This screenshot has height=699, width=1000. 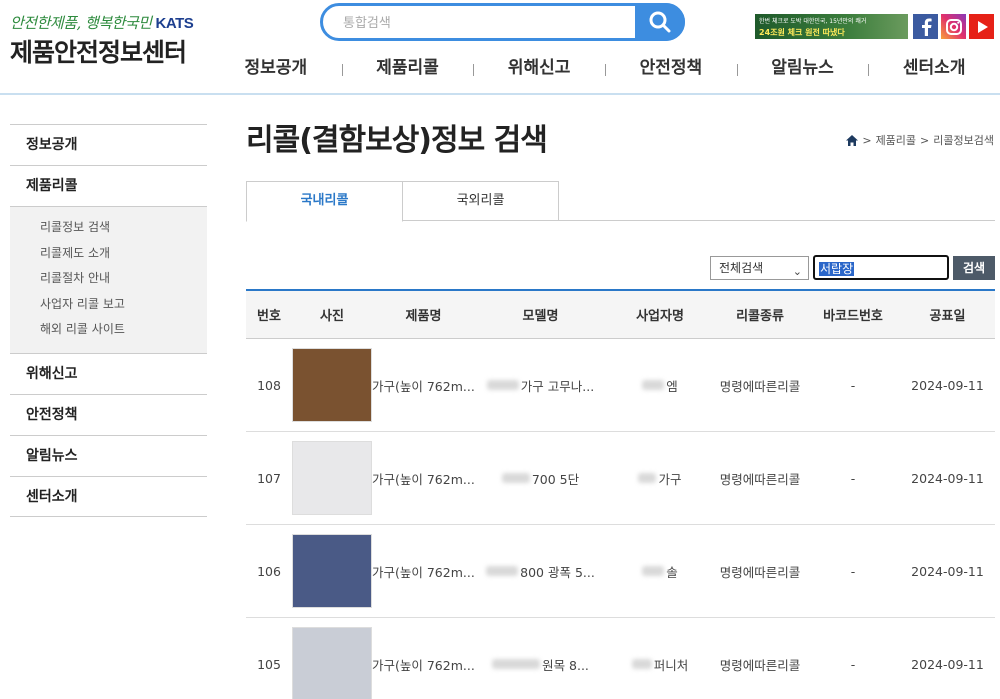 I want to click on chevron-down-icon: ⌄, so click(x=797, y=271).